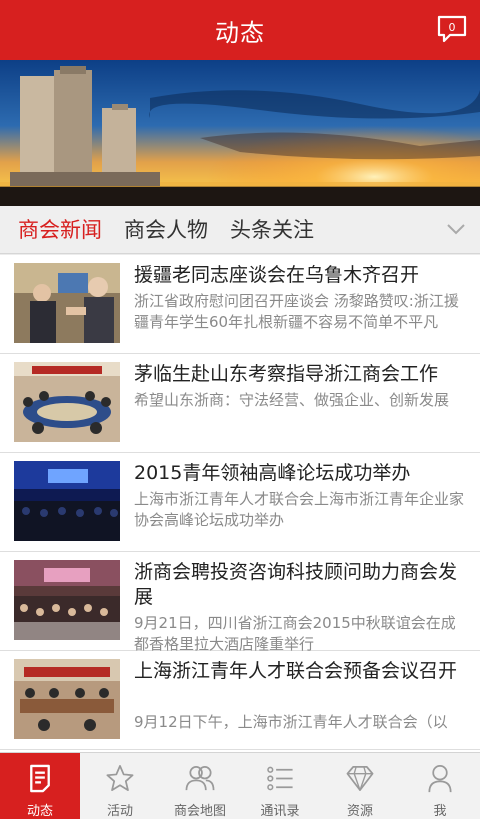 This screenshot has width=480, height=819. What do you see at coordinates (40, 778) in the screenshot?
I see `news-icon` at bounding box center [40, 778].